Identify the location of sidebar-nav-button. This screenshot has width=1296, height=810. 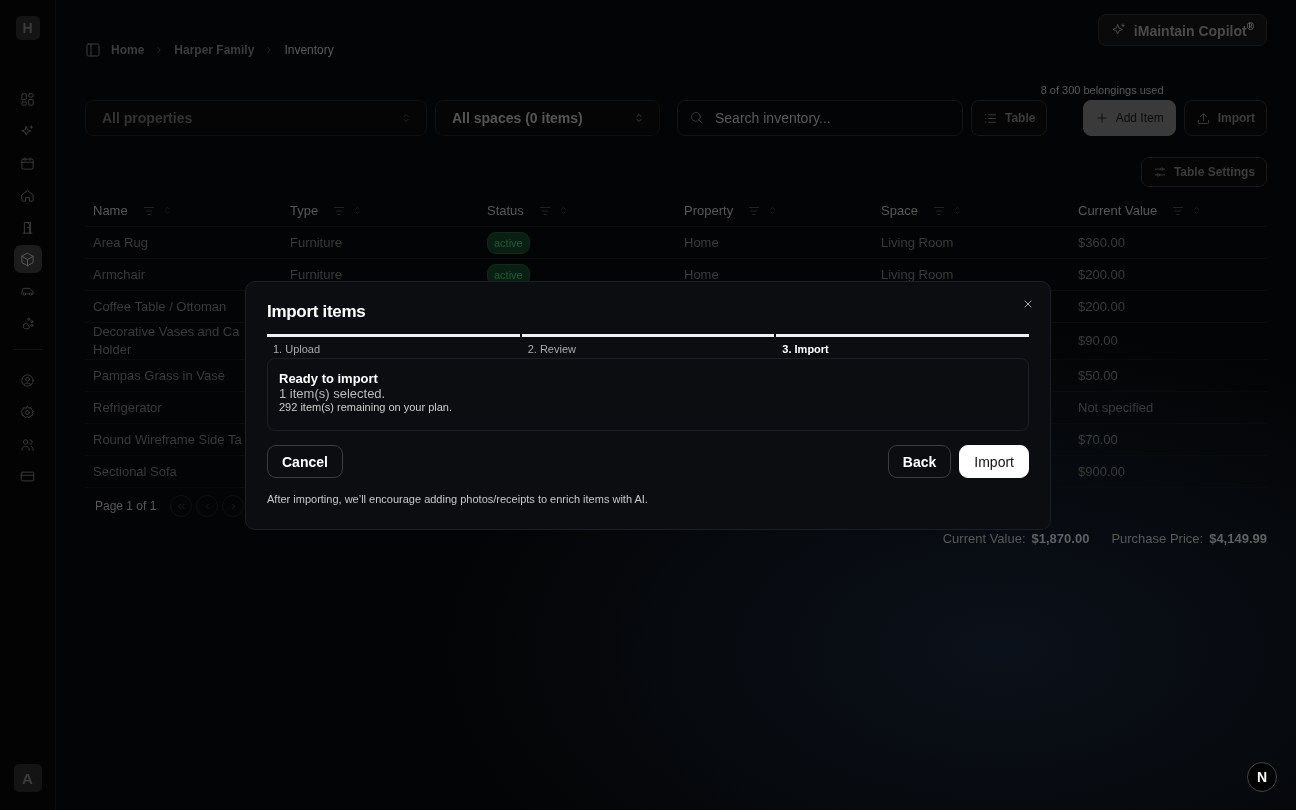
(27, 259).